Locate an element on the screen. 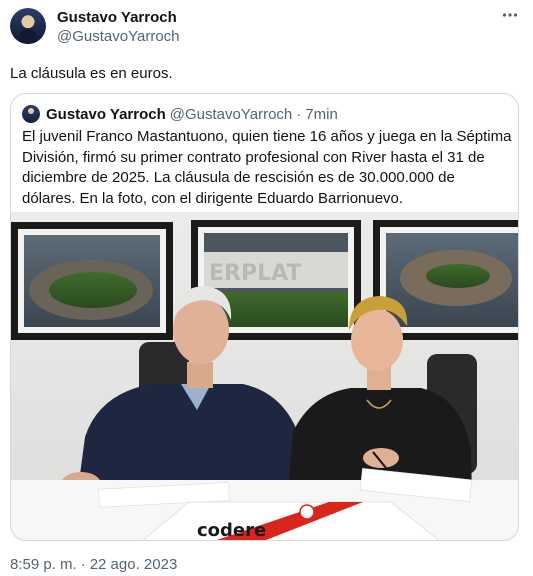 The width and height of the screenshot is (533, 576). quoted-author-handle: @GustavoYarroch is located at coordinates (231, 114).